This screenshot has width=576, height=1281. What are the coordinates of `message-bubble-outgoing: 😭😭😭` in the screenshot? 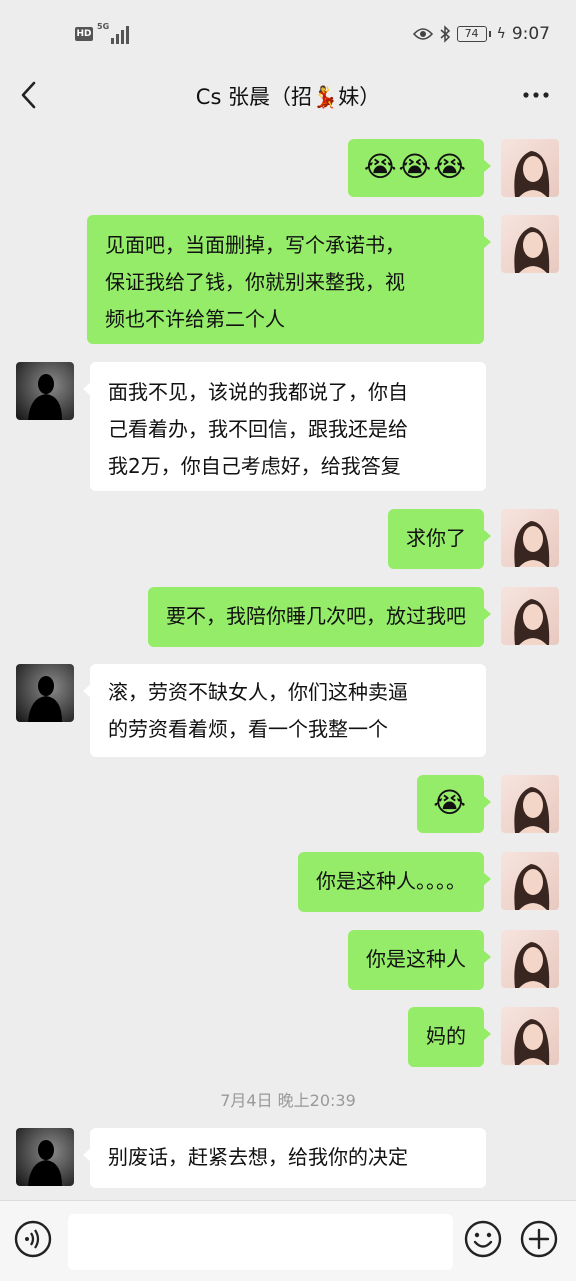 It's located at (419, 168).